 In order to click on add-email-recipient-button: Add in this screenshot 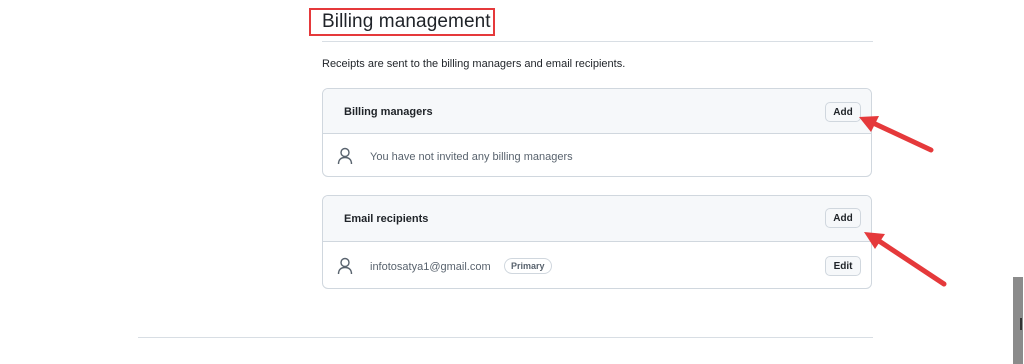, I will do `click(843, 218)`.